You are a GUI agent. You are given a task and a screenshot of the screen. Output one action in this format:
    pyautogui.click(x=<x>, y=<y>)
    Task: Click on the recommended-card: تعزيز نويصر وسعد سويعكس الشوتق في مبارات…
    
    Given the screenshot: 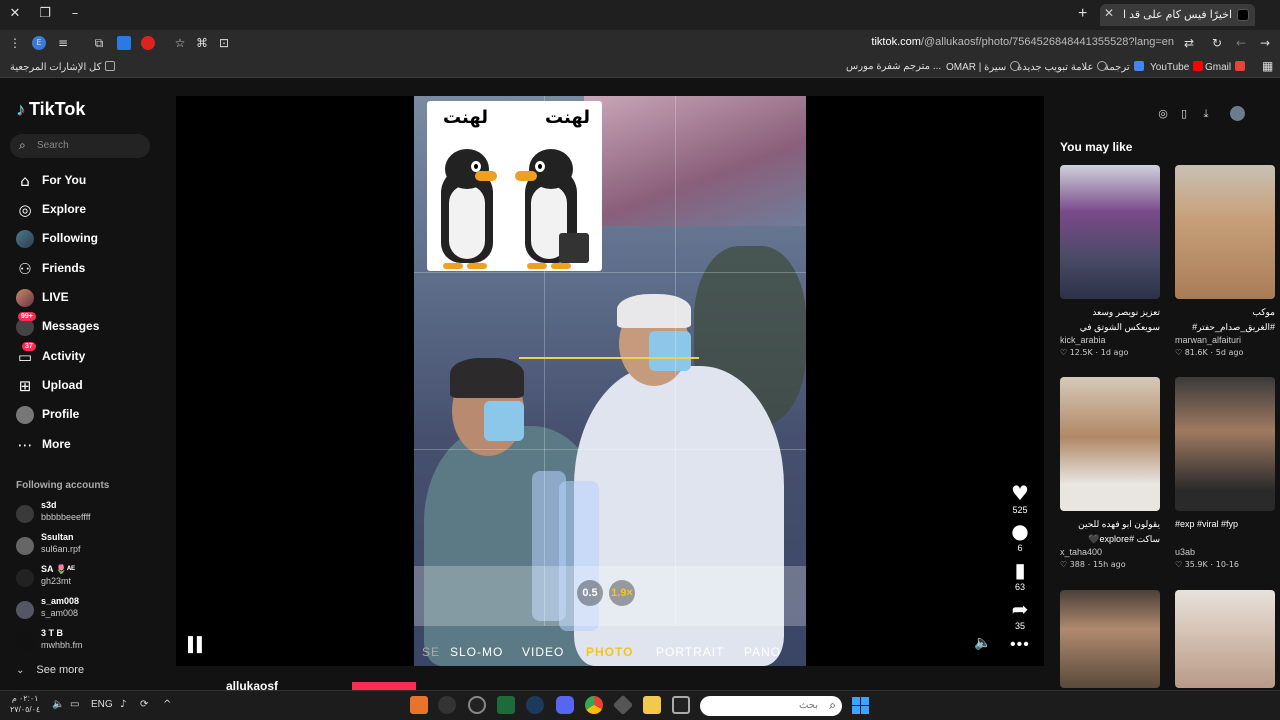 What is the action you would take?
    pyautogui.click(x=1110, y=261)
    